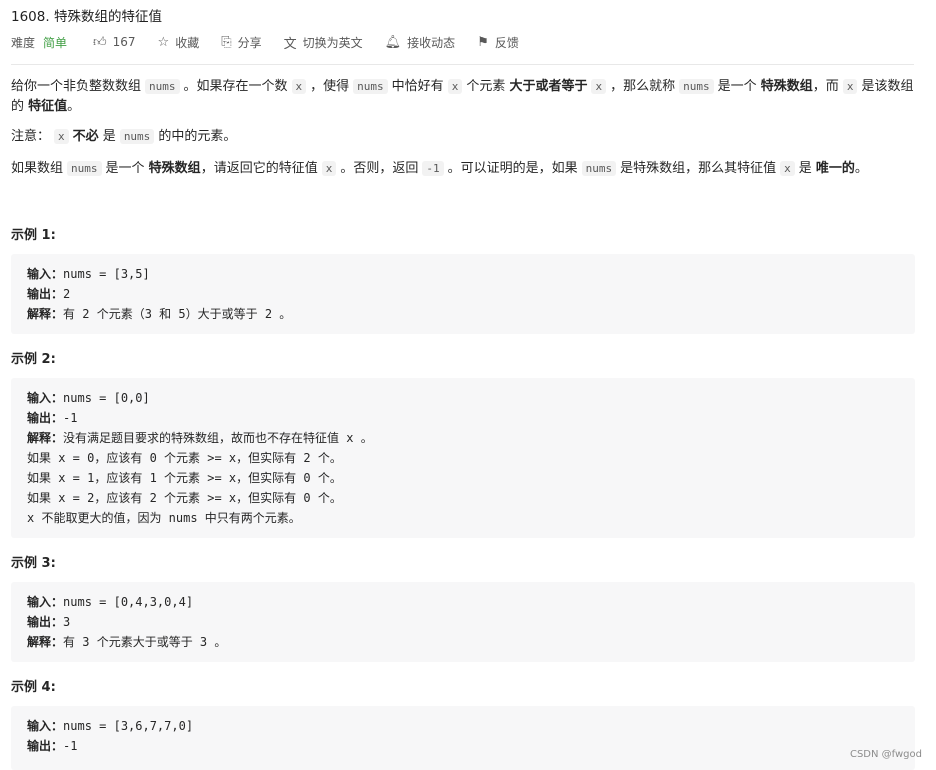 The image size is (936, 770). I want to click on text: 。如果存在一个数, so click(235, 86).